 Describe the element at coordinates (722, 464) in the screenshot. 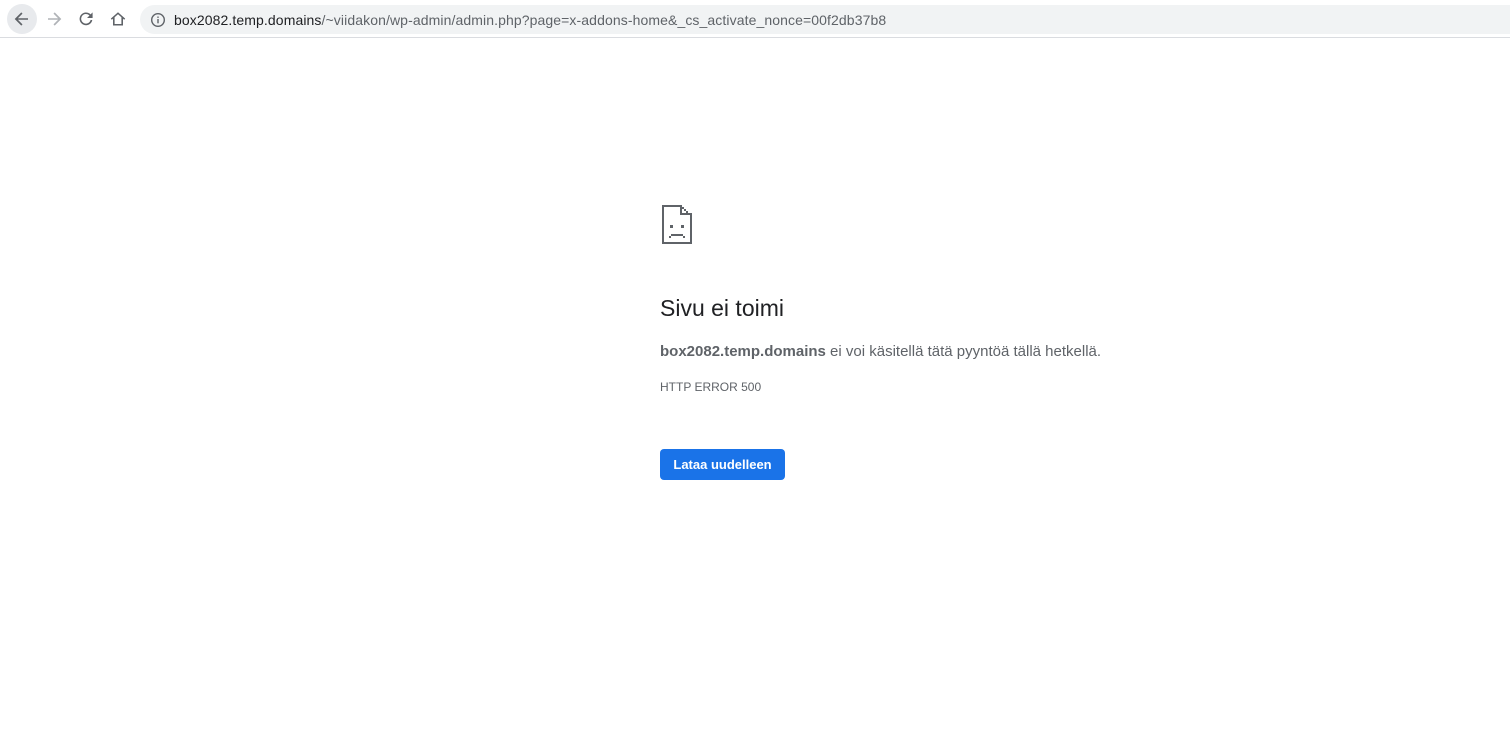

I see `reload-button: Lataa uudelleen` at that location.